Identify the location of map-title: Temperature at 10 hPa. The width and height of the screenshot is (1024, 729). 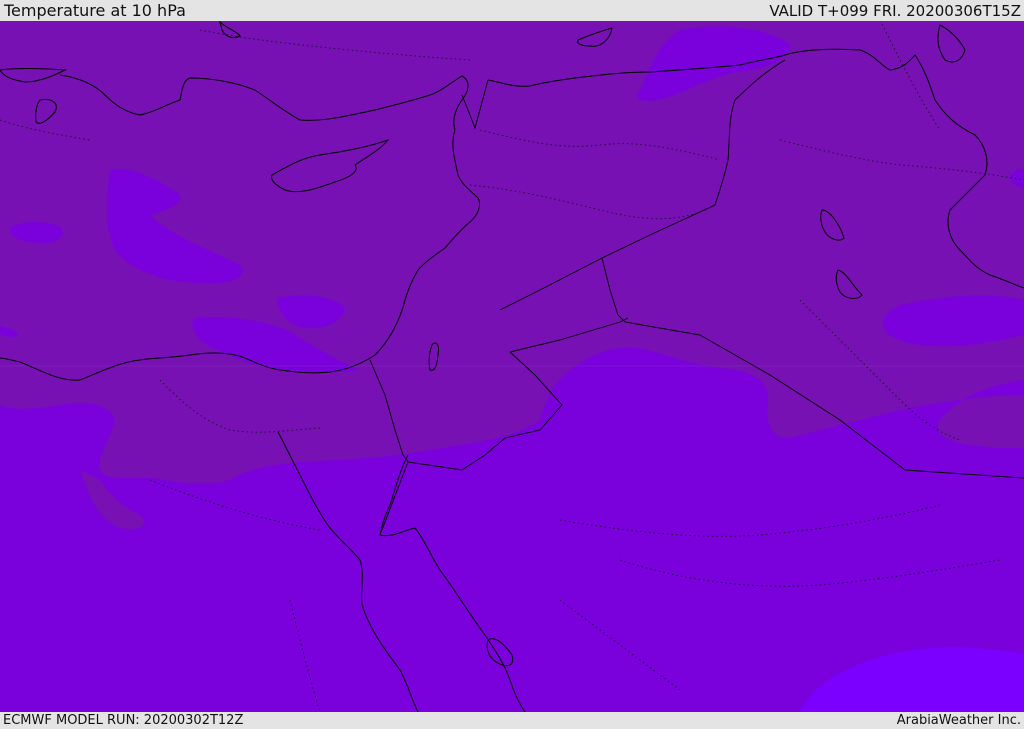
(95, 10).